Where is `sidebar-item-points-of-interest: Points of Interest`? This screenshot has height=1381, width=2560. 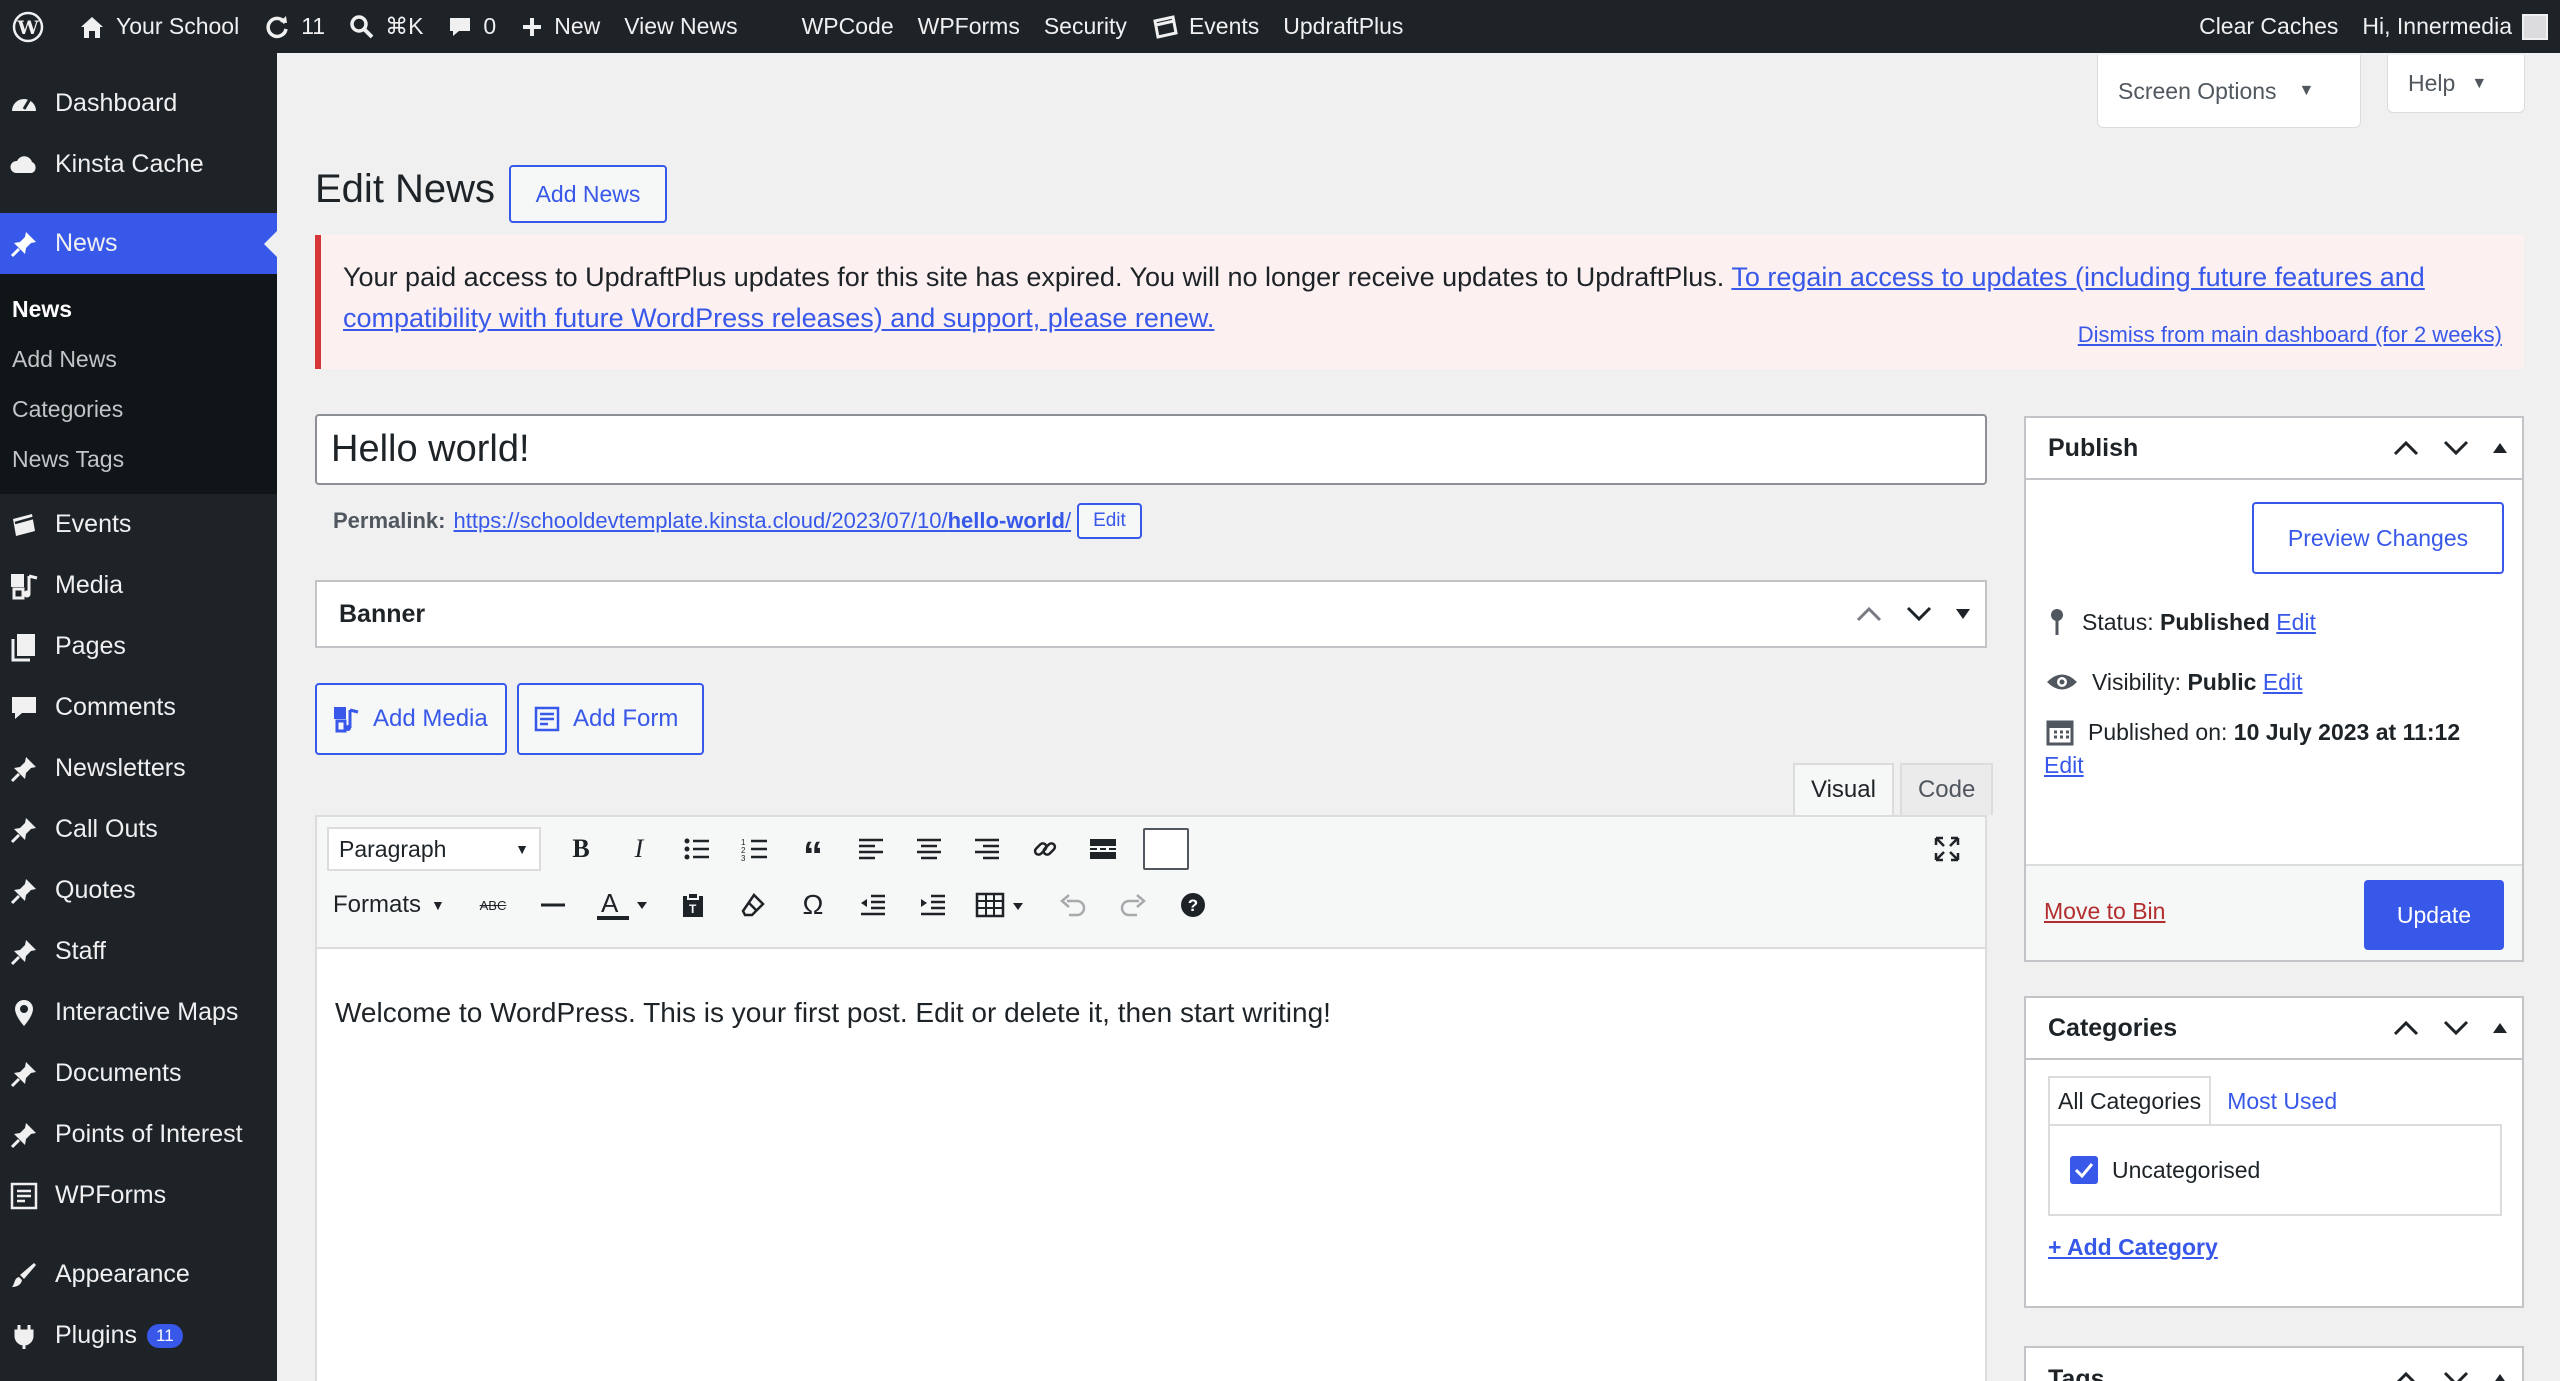 sidebar-item-points-of-interest: Points of Interest is located at coordinates (138, 1134).